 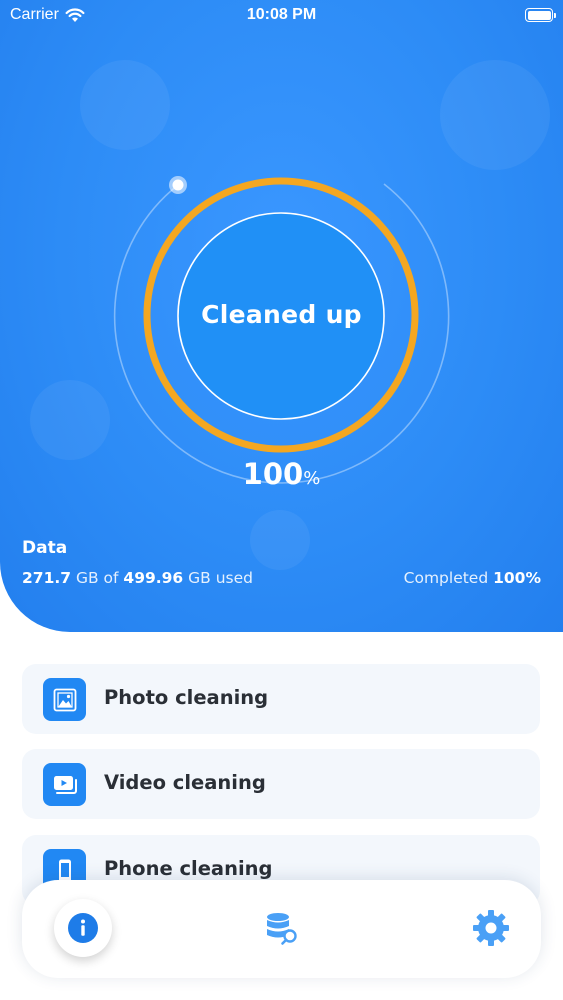 What do you see at coordinates (218, 578) in the screenshot?
I see `total-unit: GB used` at bounding box center [218, 578].